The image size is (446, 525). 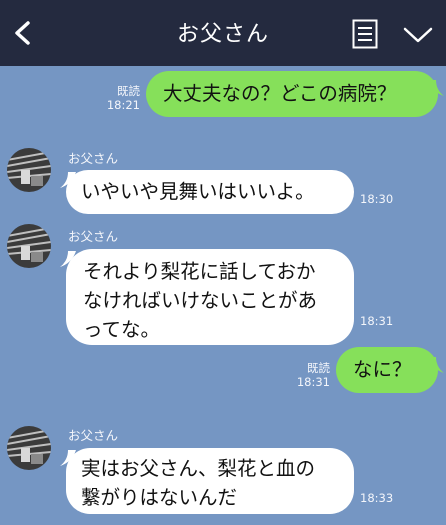 What do you see at coordinates (123, 105) in the screenshot?
I see `message-time: 18:21` at bounding box center [123, 105].